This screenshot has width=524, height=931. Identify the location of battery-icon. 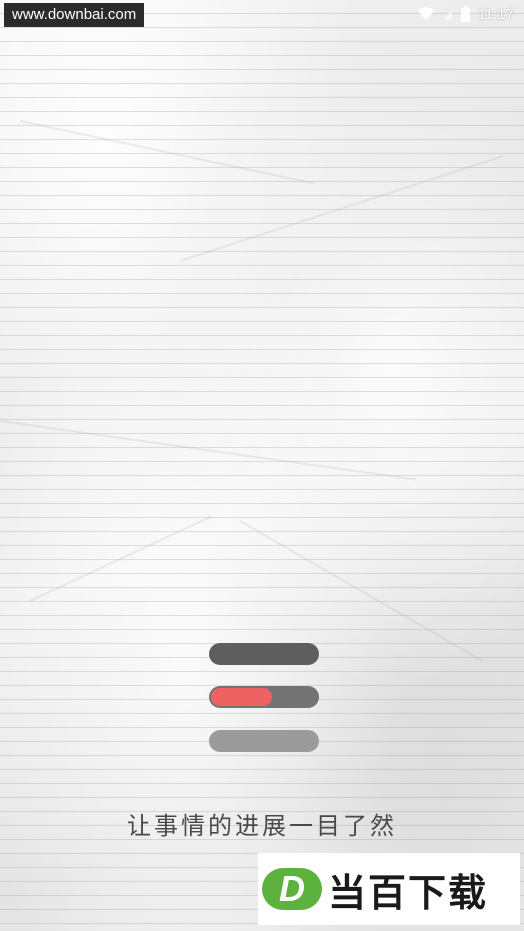
(465, 14).